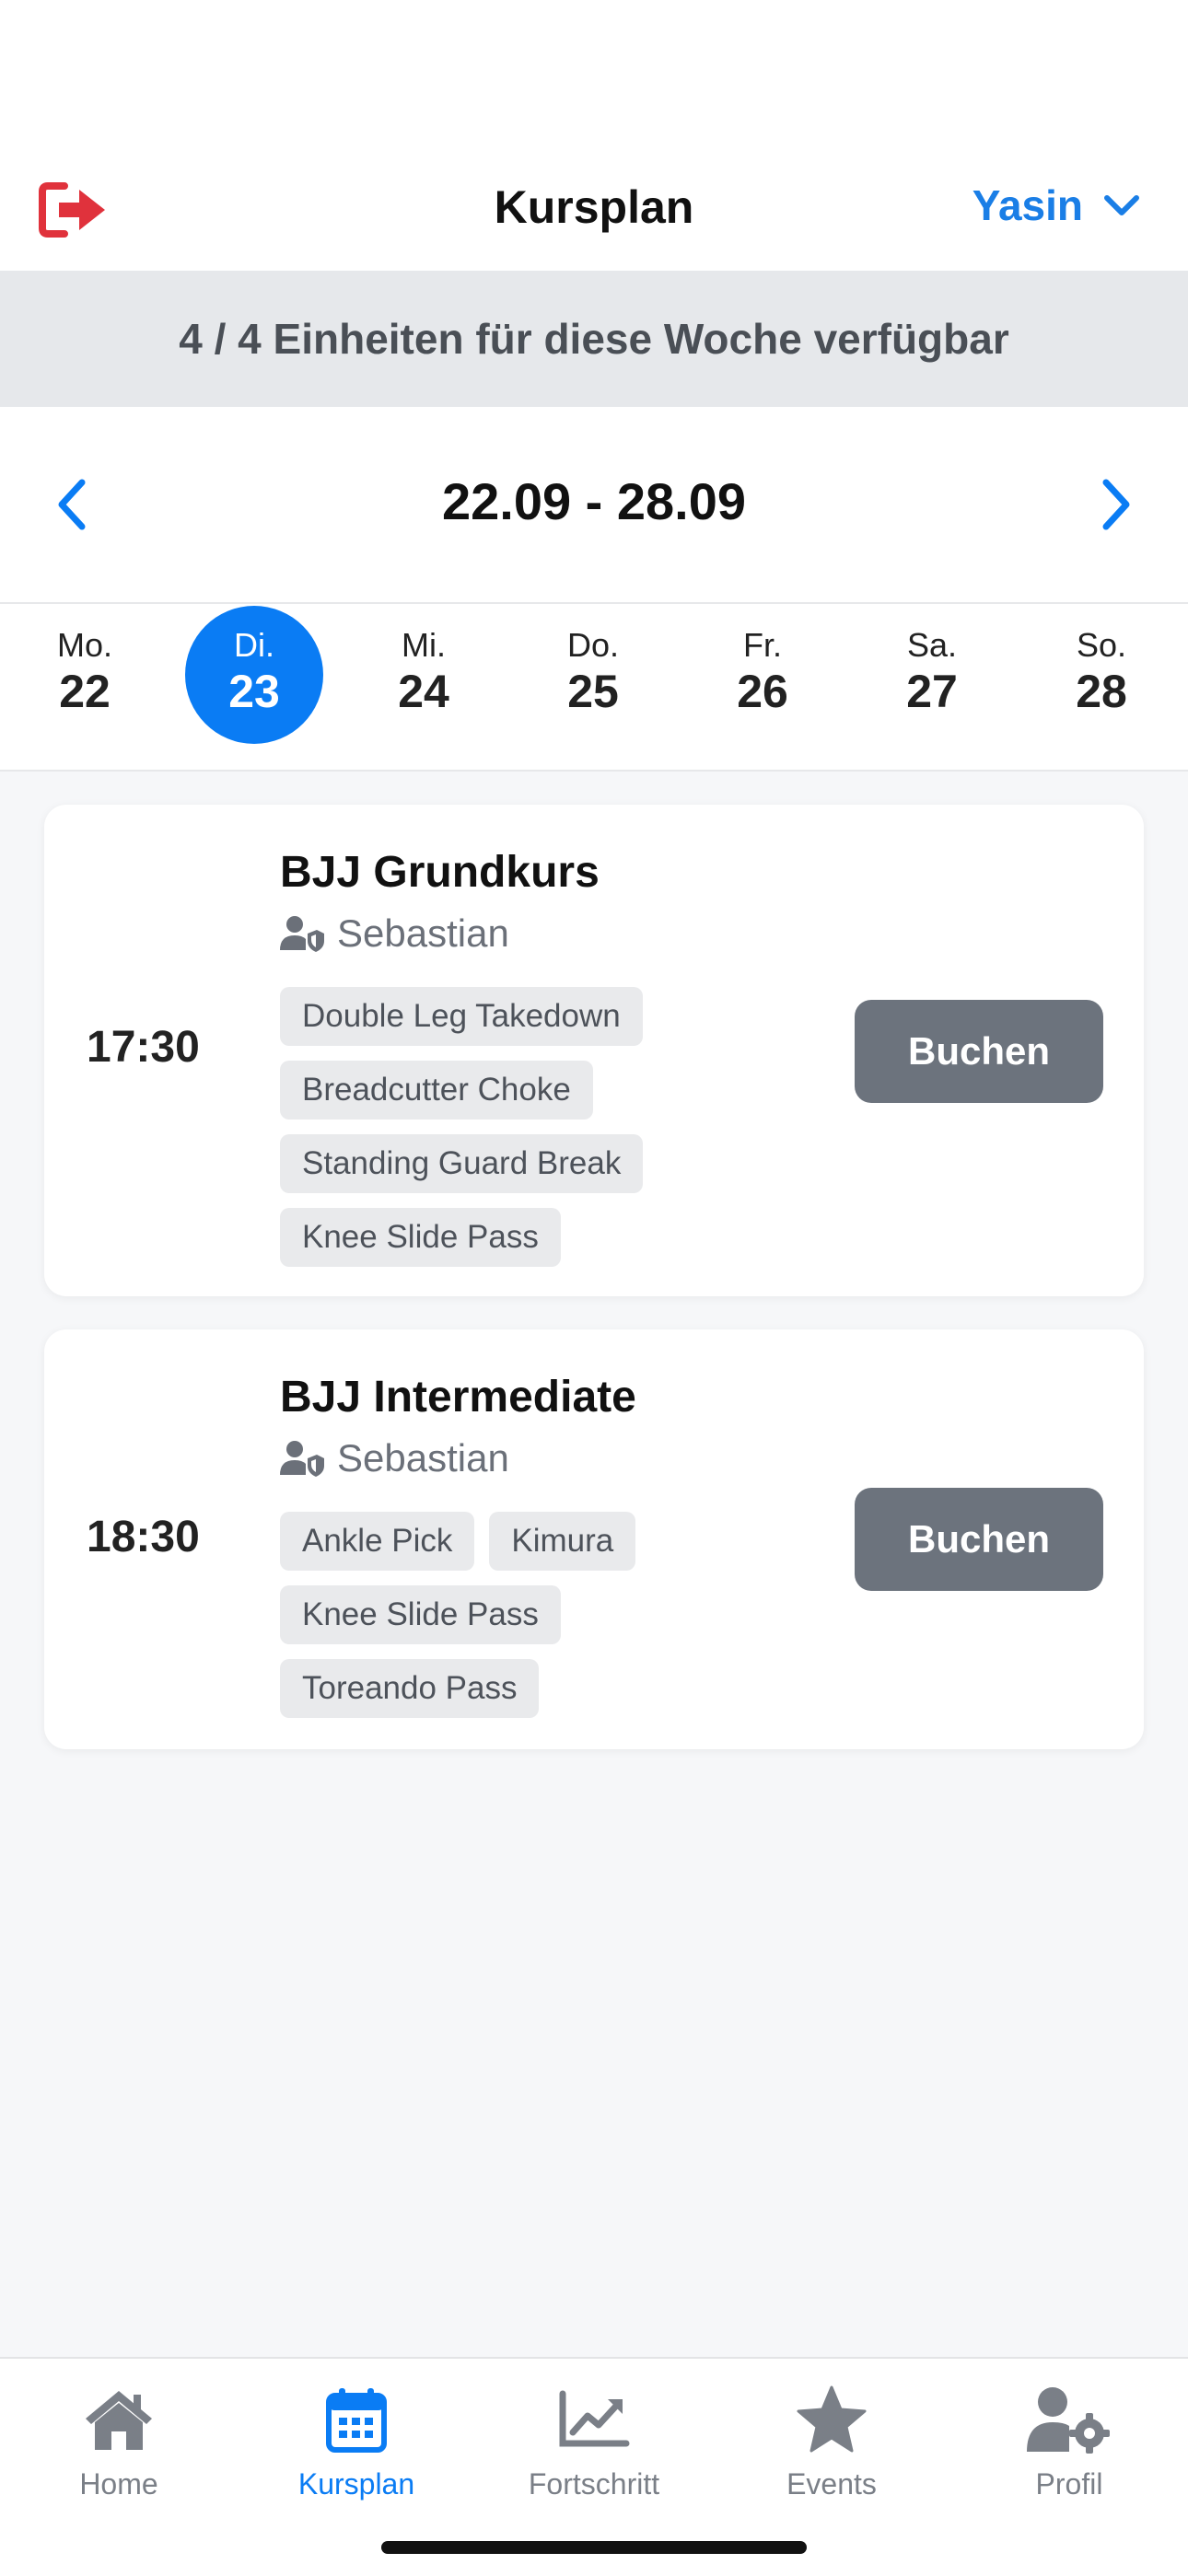 This screenshot has height=2576, width=1188. I want to click on user-menu: Yasin, so click(1056, 205).